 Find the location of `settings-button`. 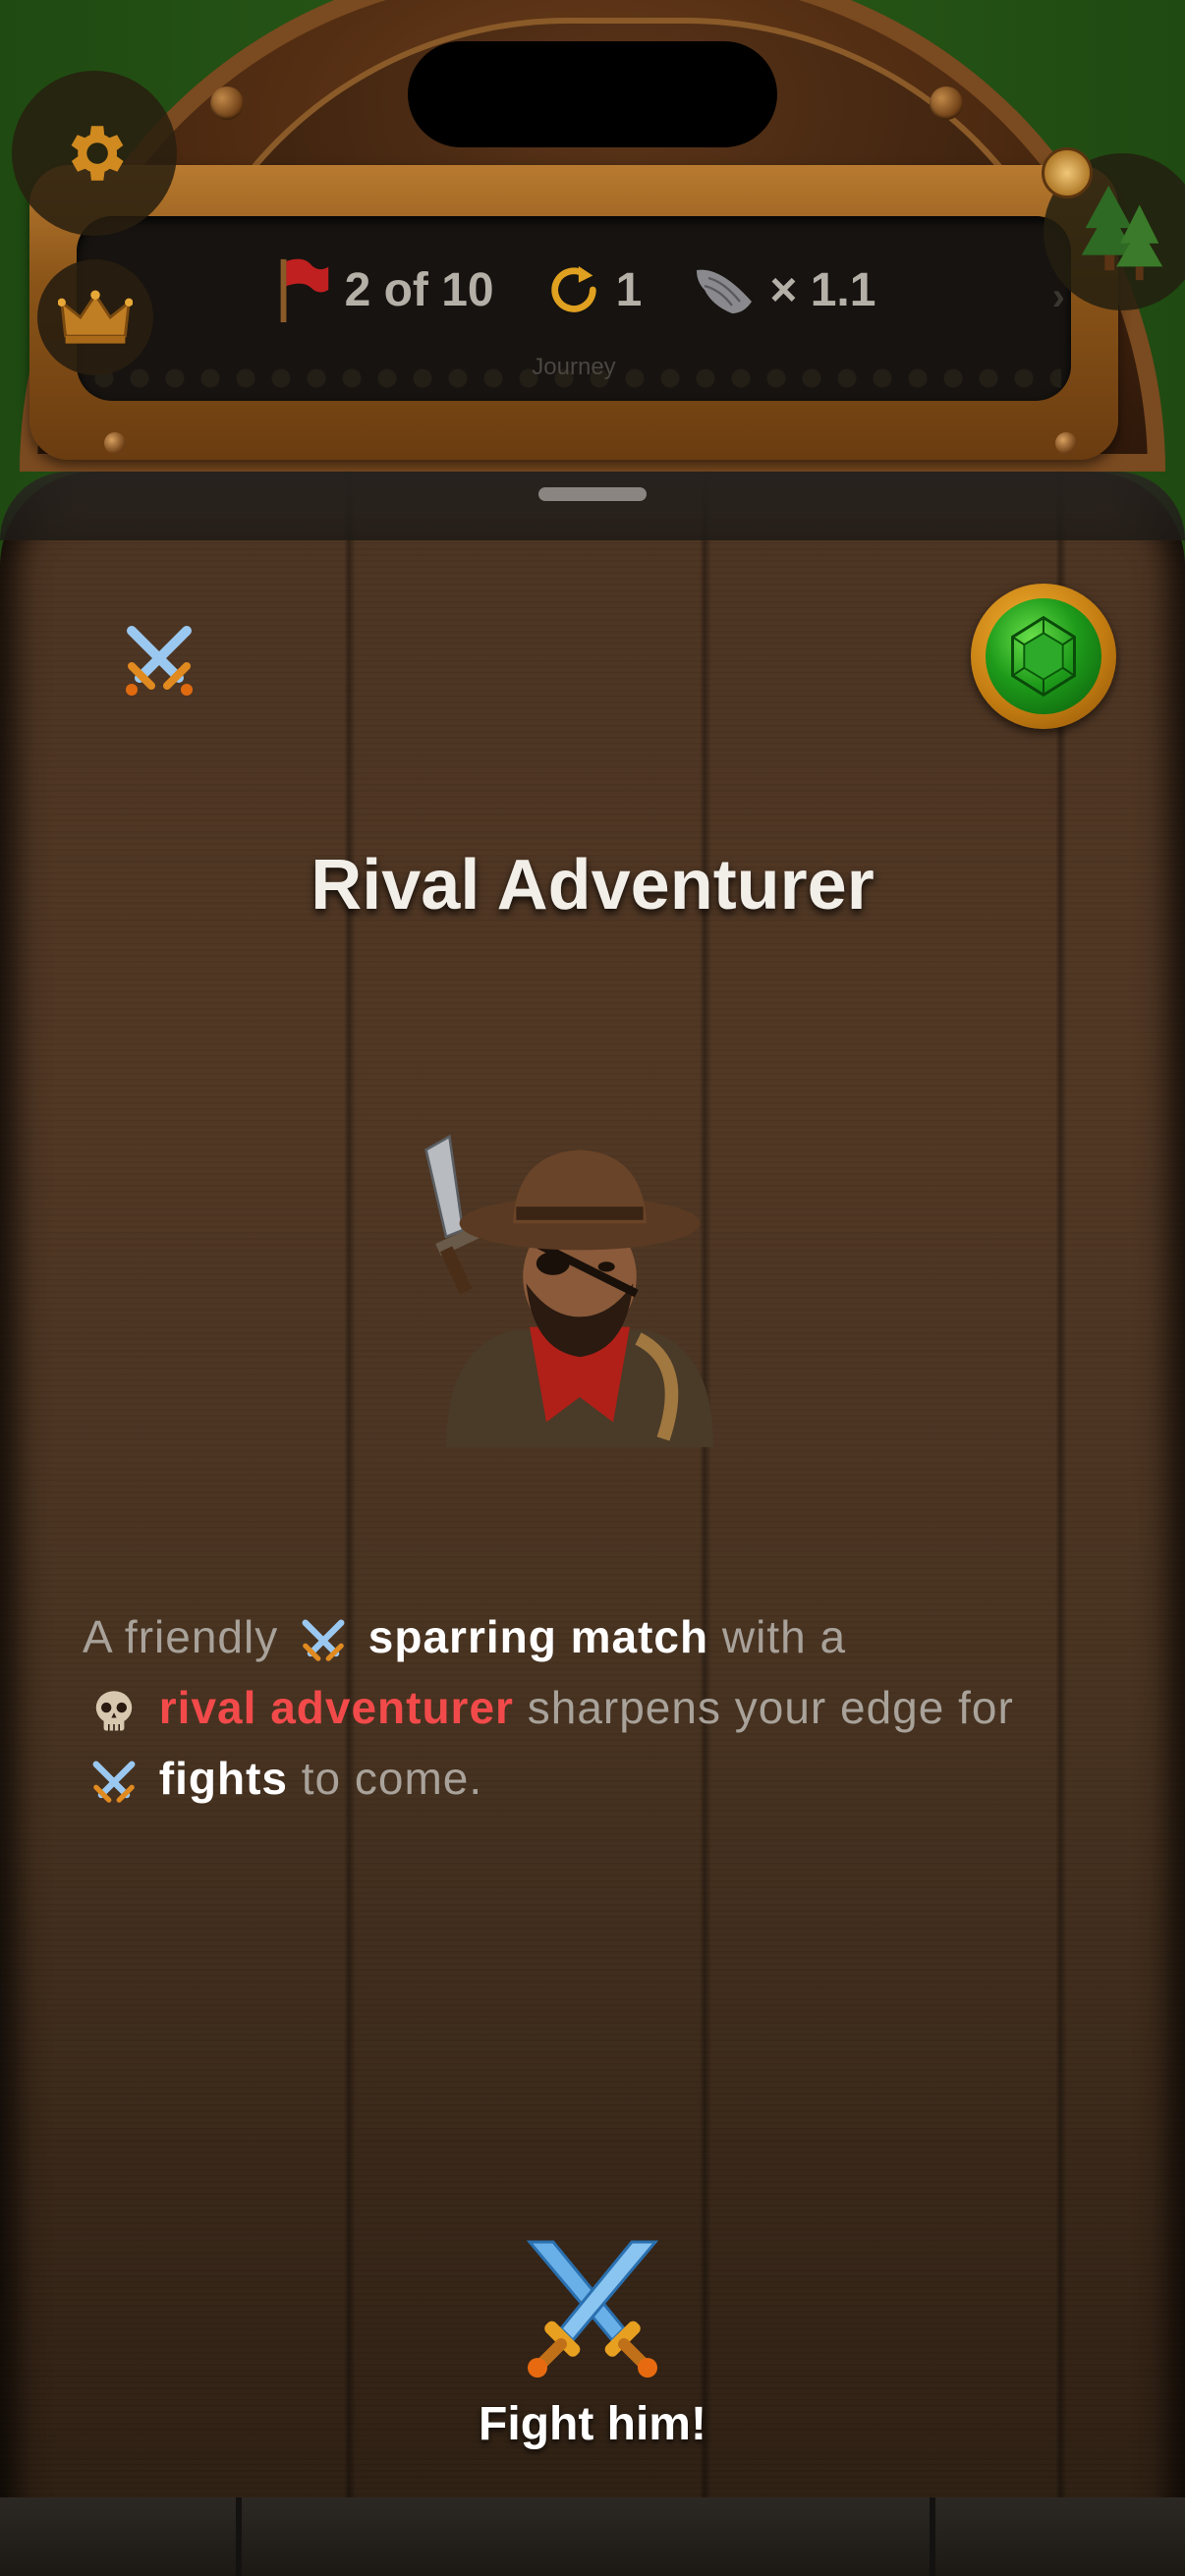

settings-button is located at coordinates (95, 153).